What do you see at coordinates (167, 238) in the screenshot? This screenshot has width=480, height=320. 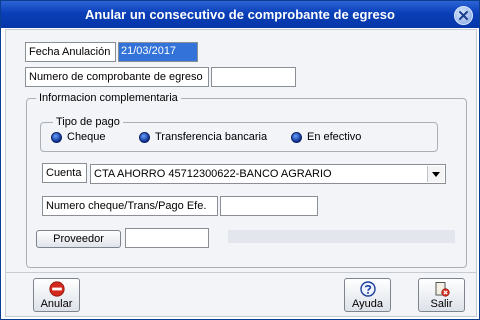 I see `proveedor-input` at bounding box center [167, 238].